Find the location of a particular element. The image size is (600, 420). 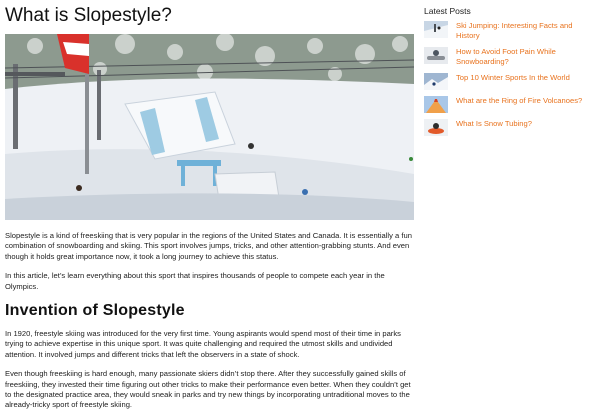

winter-sports-thumbnail is located at coordinates (436, 81).